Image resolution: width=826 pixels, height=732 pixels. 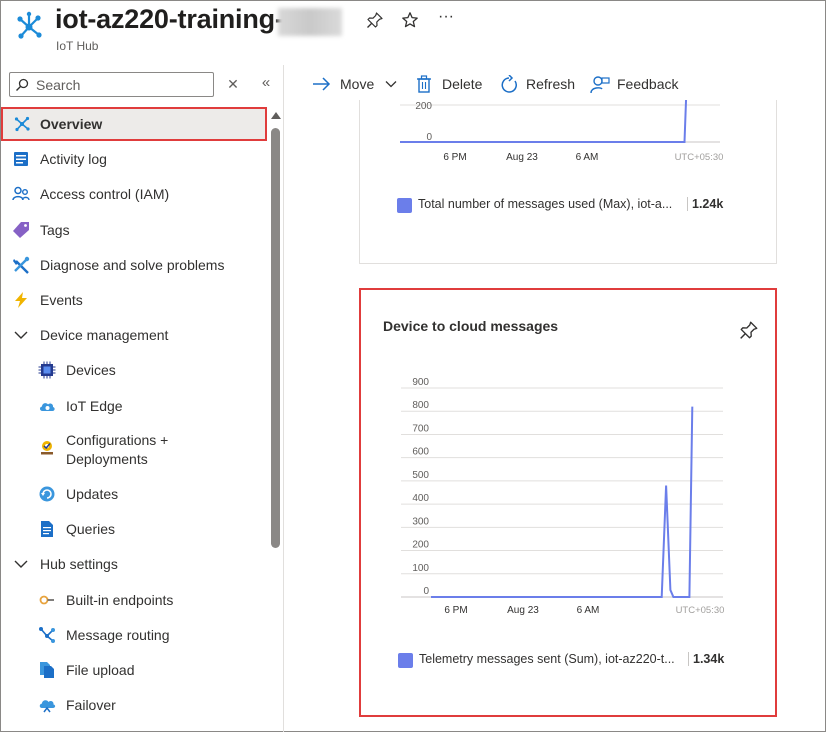 I want to click on page-title: iot-az220-training-, so click(x=169, y=19).